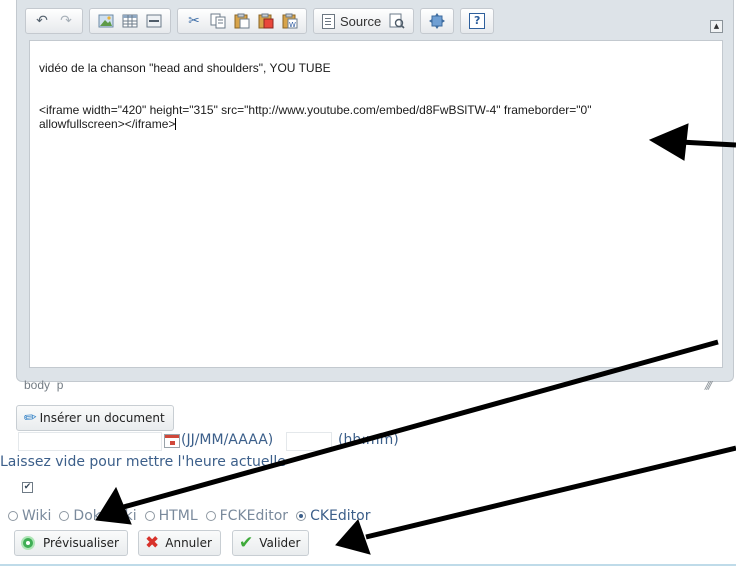 This screenshot has height=576, width=736. Describe the element at coordinates (692, 142) in the screenshot. I see `annotation-arrow-content` at that location.